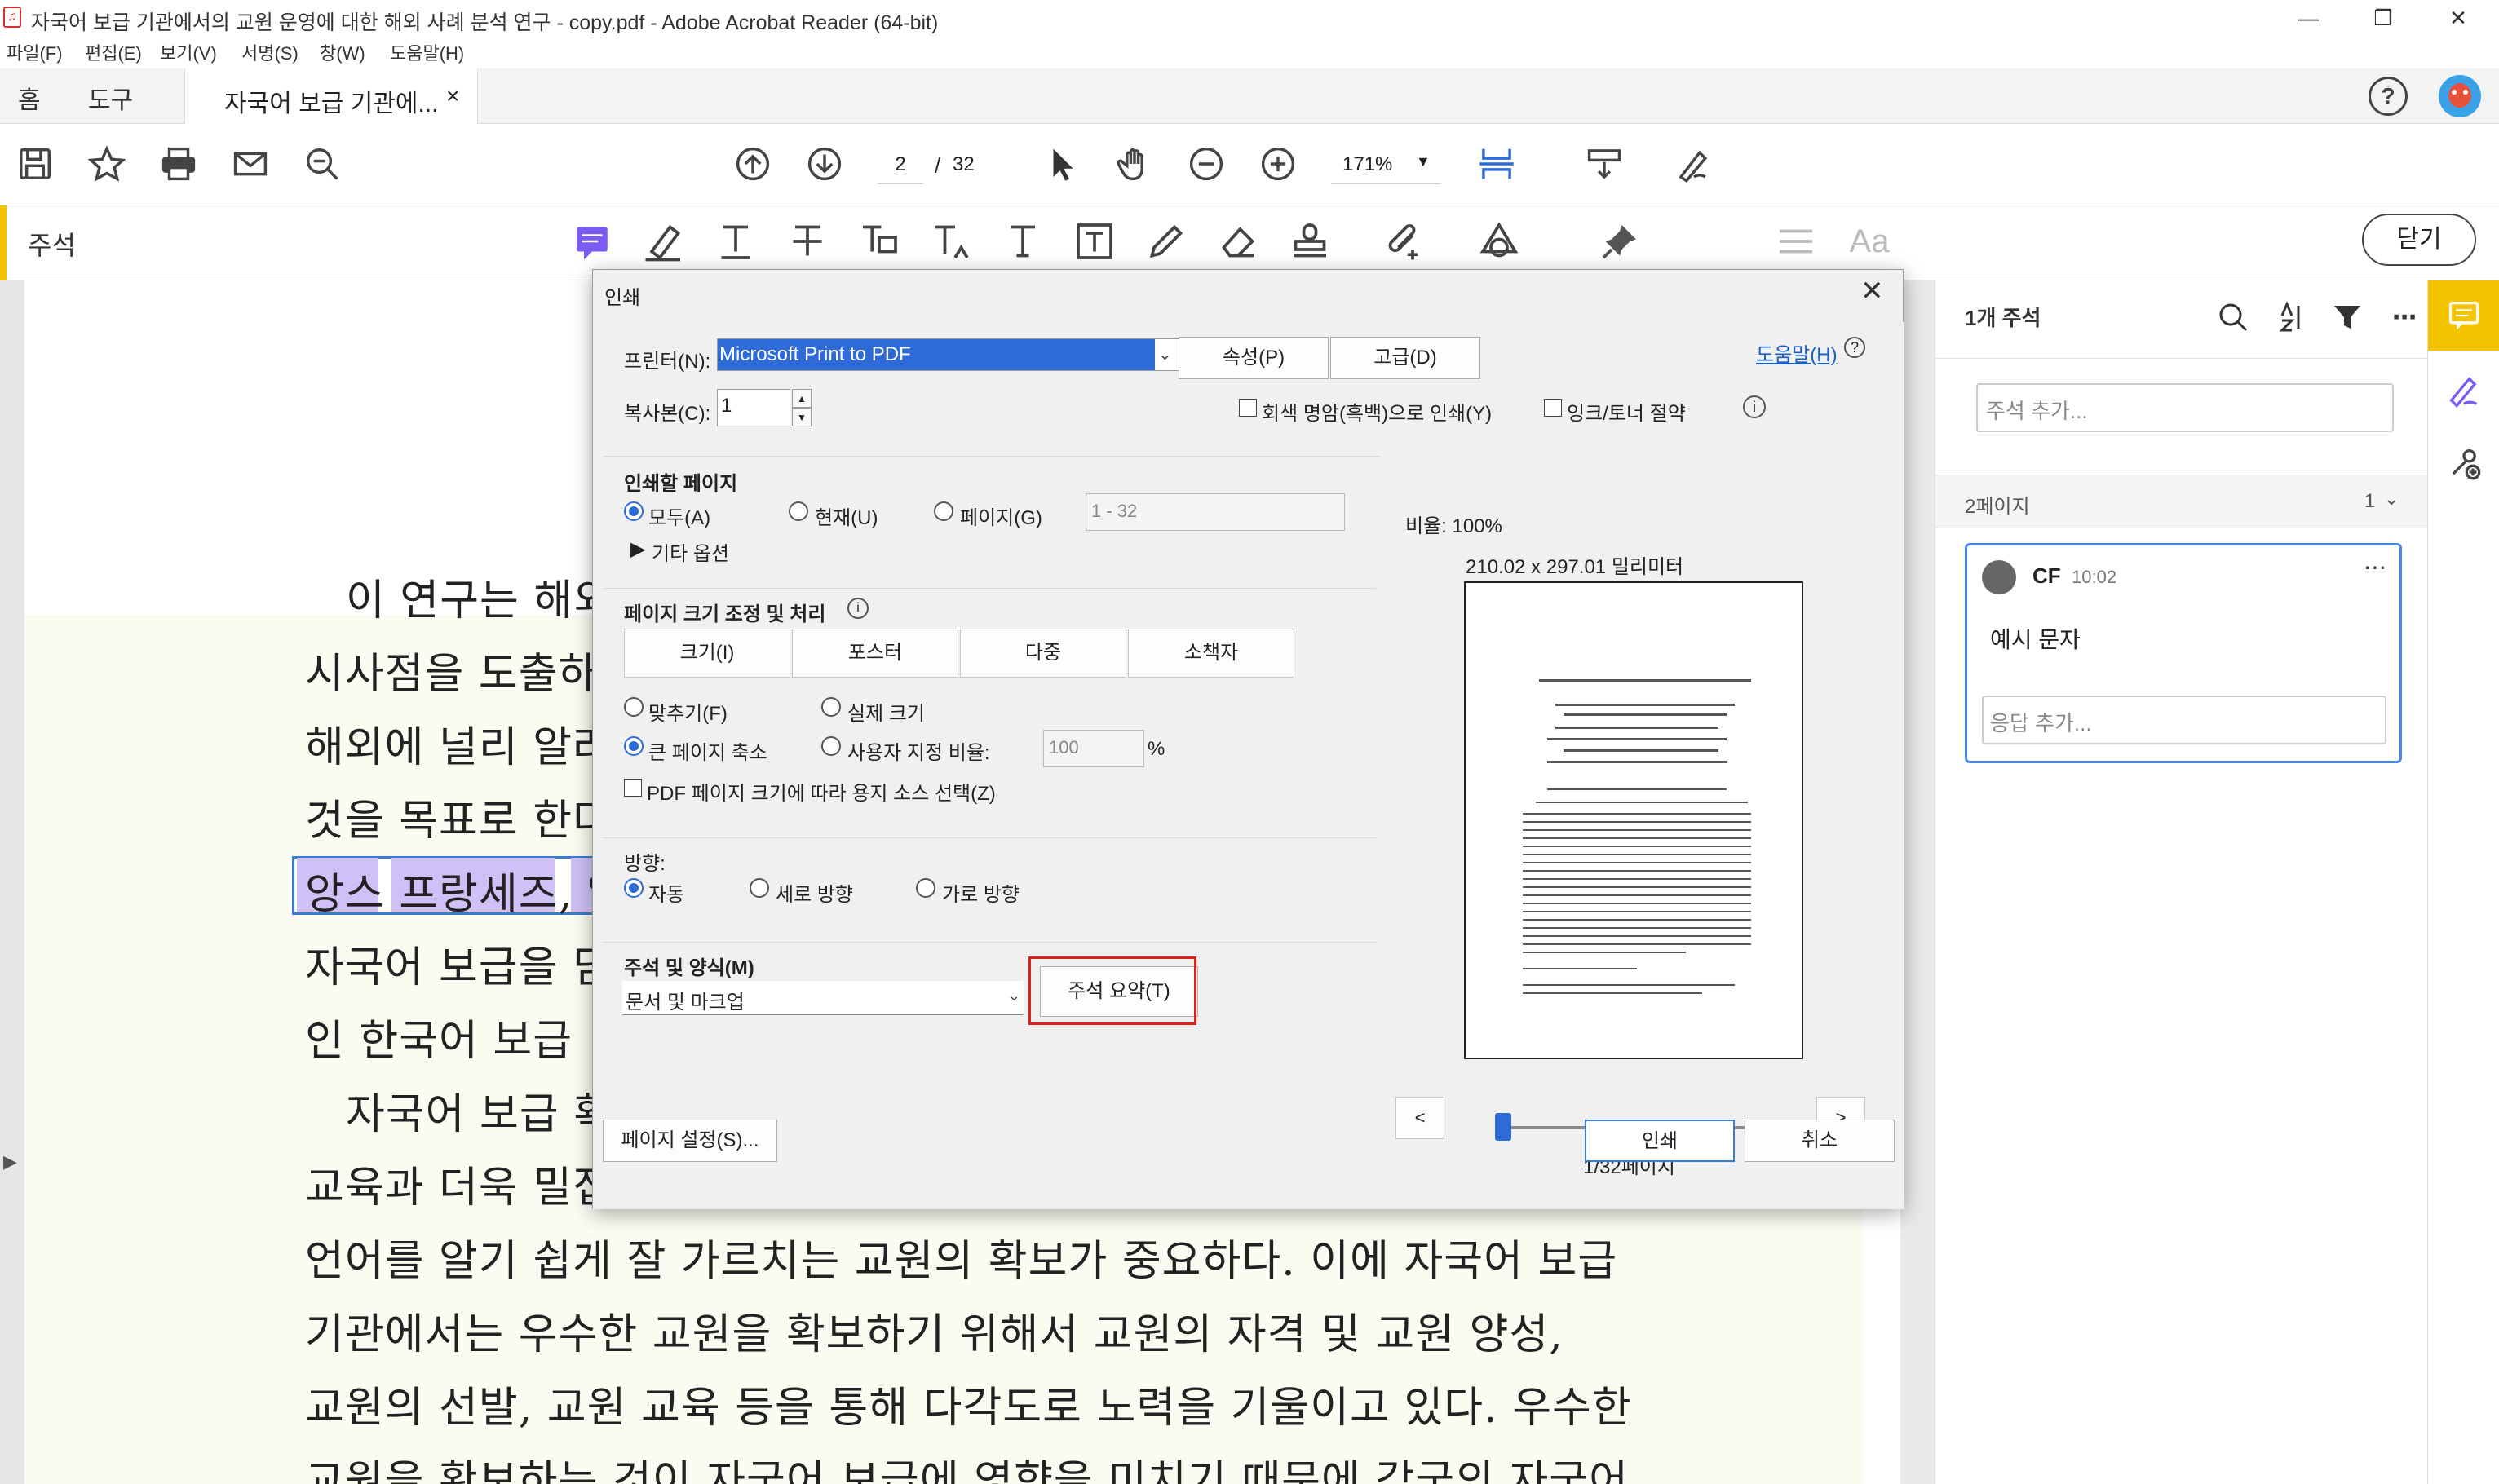 This screenshot has width=2499, height=1484. Describe the element at coordinates (1553, 408) in the screenshot. I see `save-ink-checkbox` at that location.